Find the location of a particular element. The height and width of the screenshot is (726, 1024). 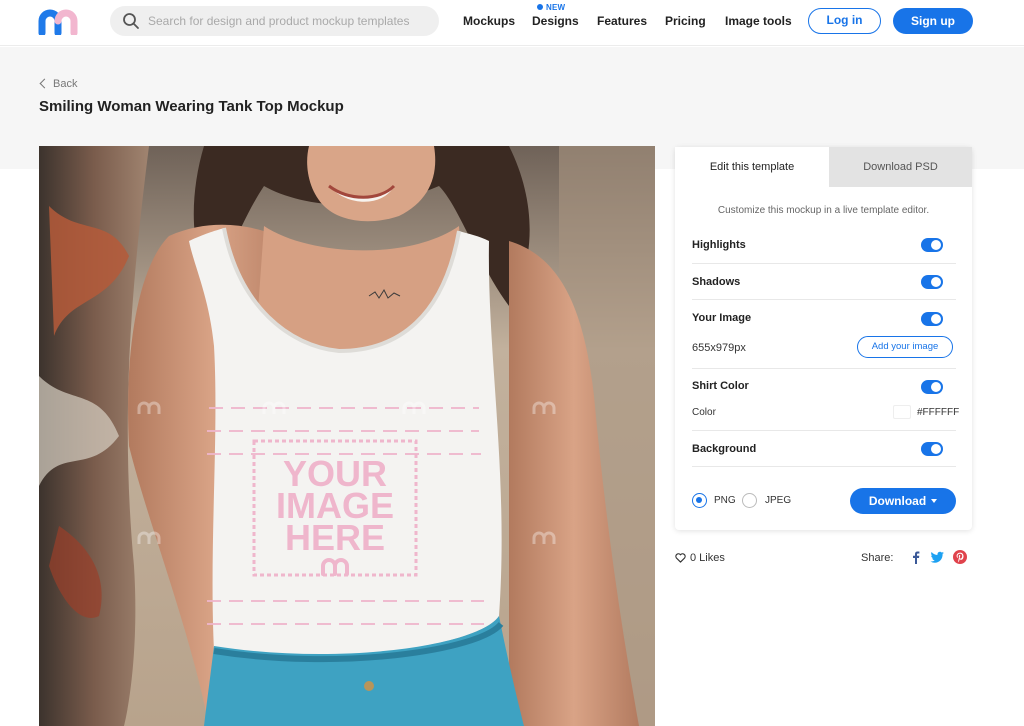

search-bar is located at coordinates (274, 21).